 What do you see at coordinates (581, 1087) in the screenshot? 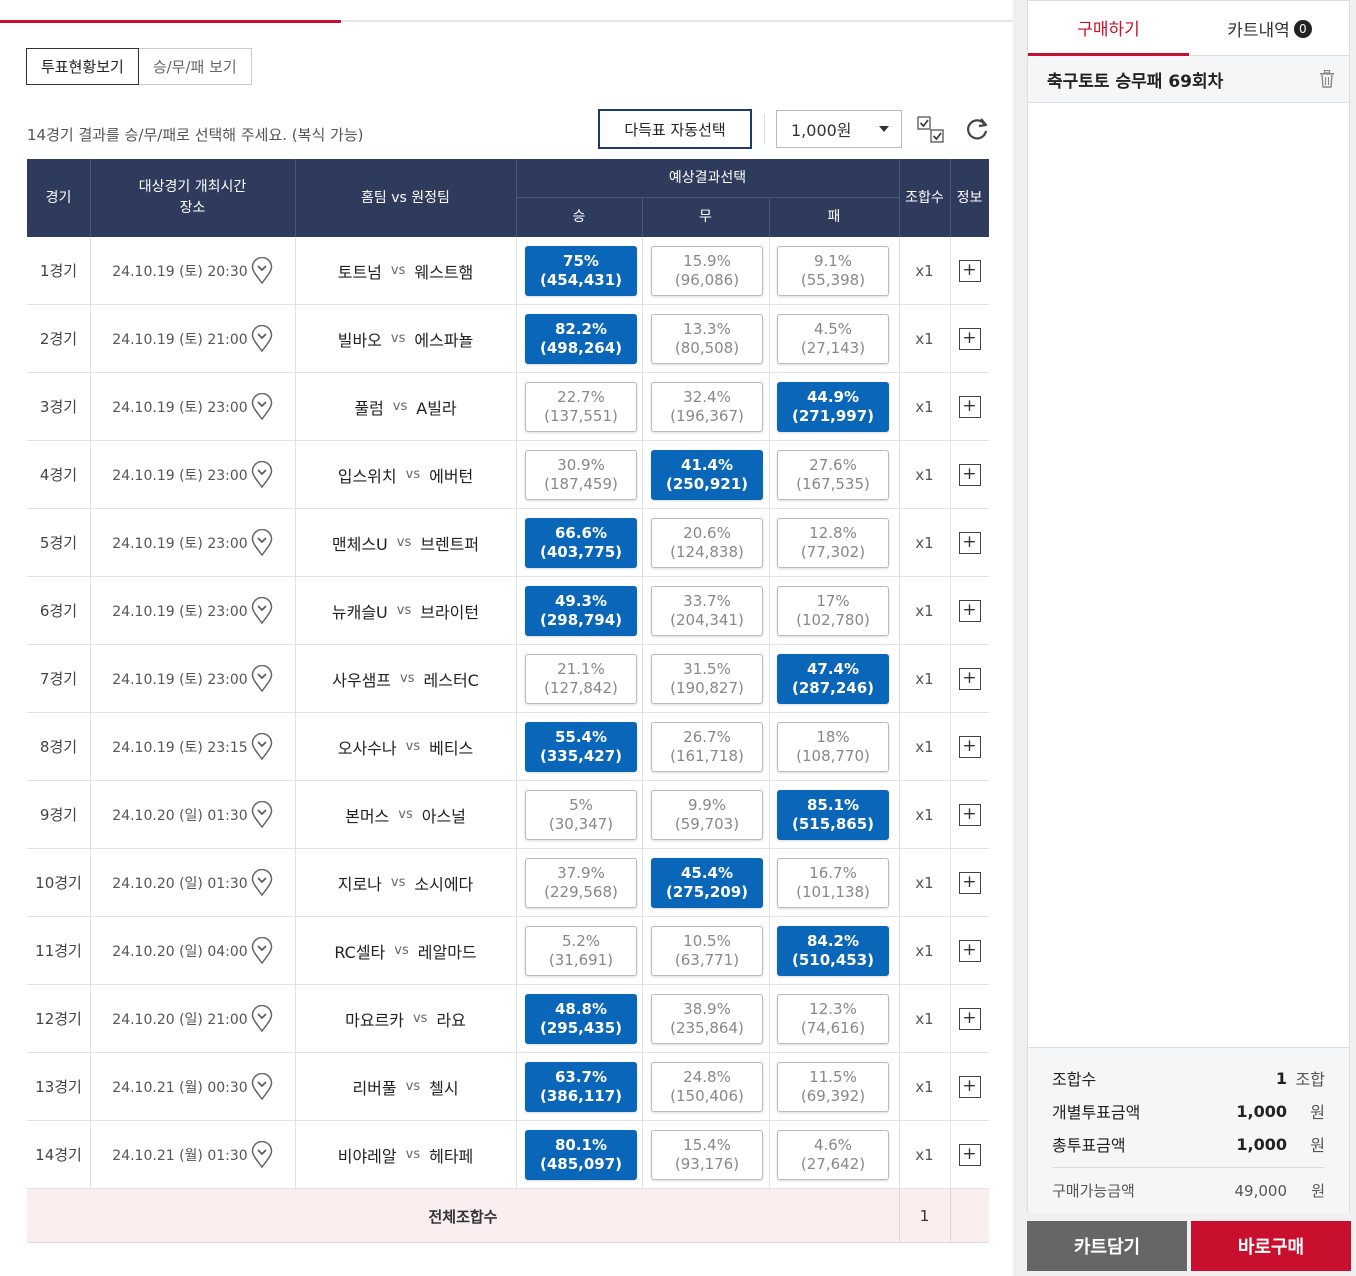
I see `option-win-button: 63.7% (386,117)` at bounding box center [581, 1087].